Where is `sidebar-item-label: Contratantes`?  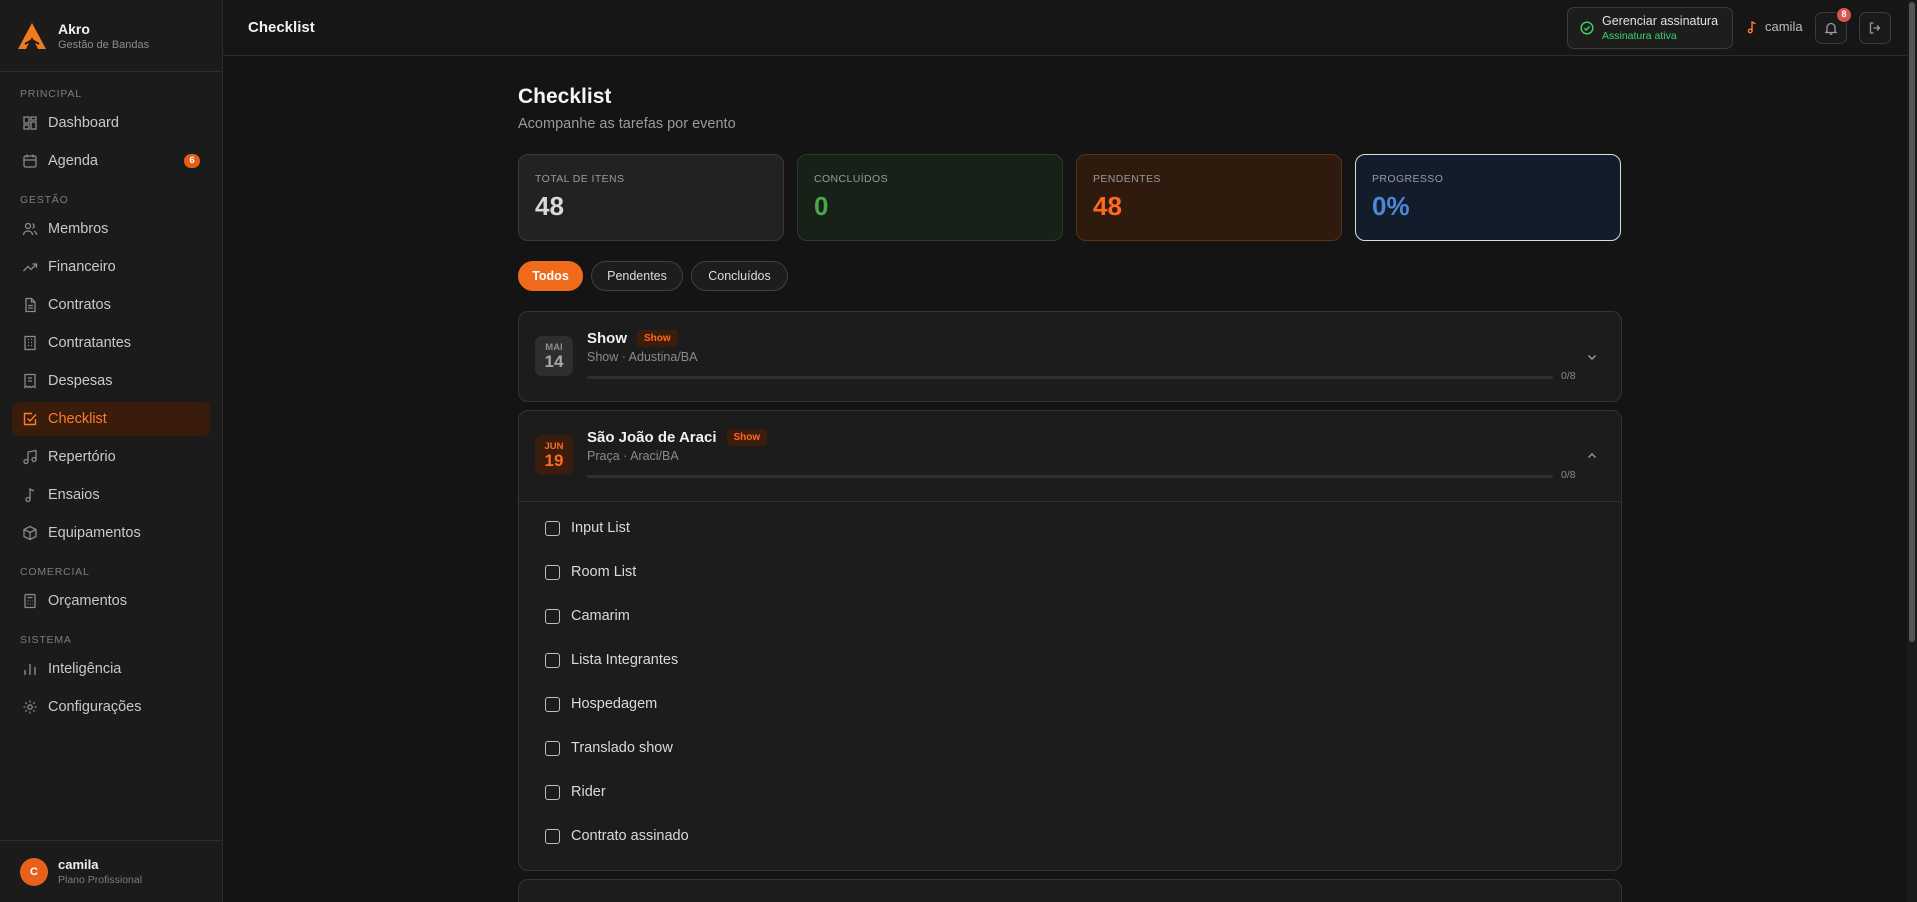 sidebar-item-label: Contratantes is located at coordinates (90, 343).